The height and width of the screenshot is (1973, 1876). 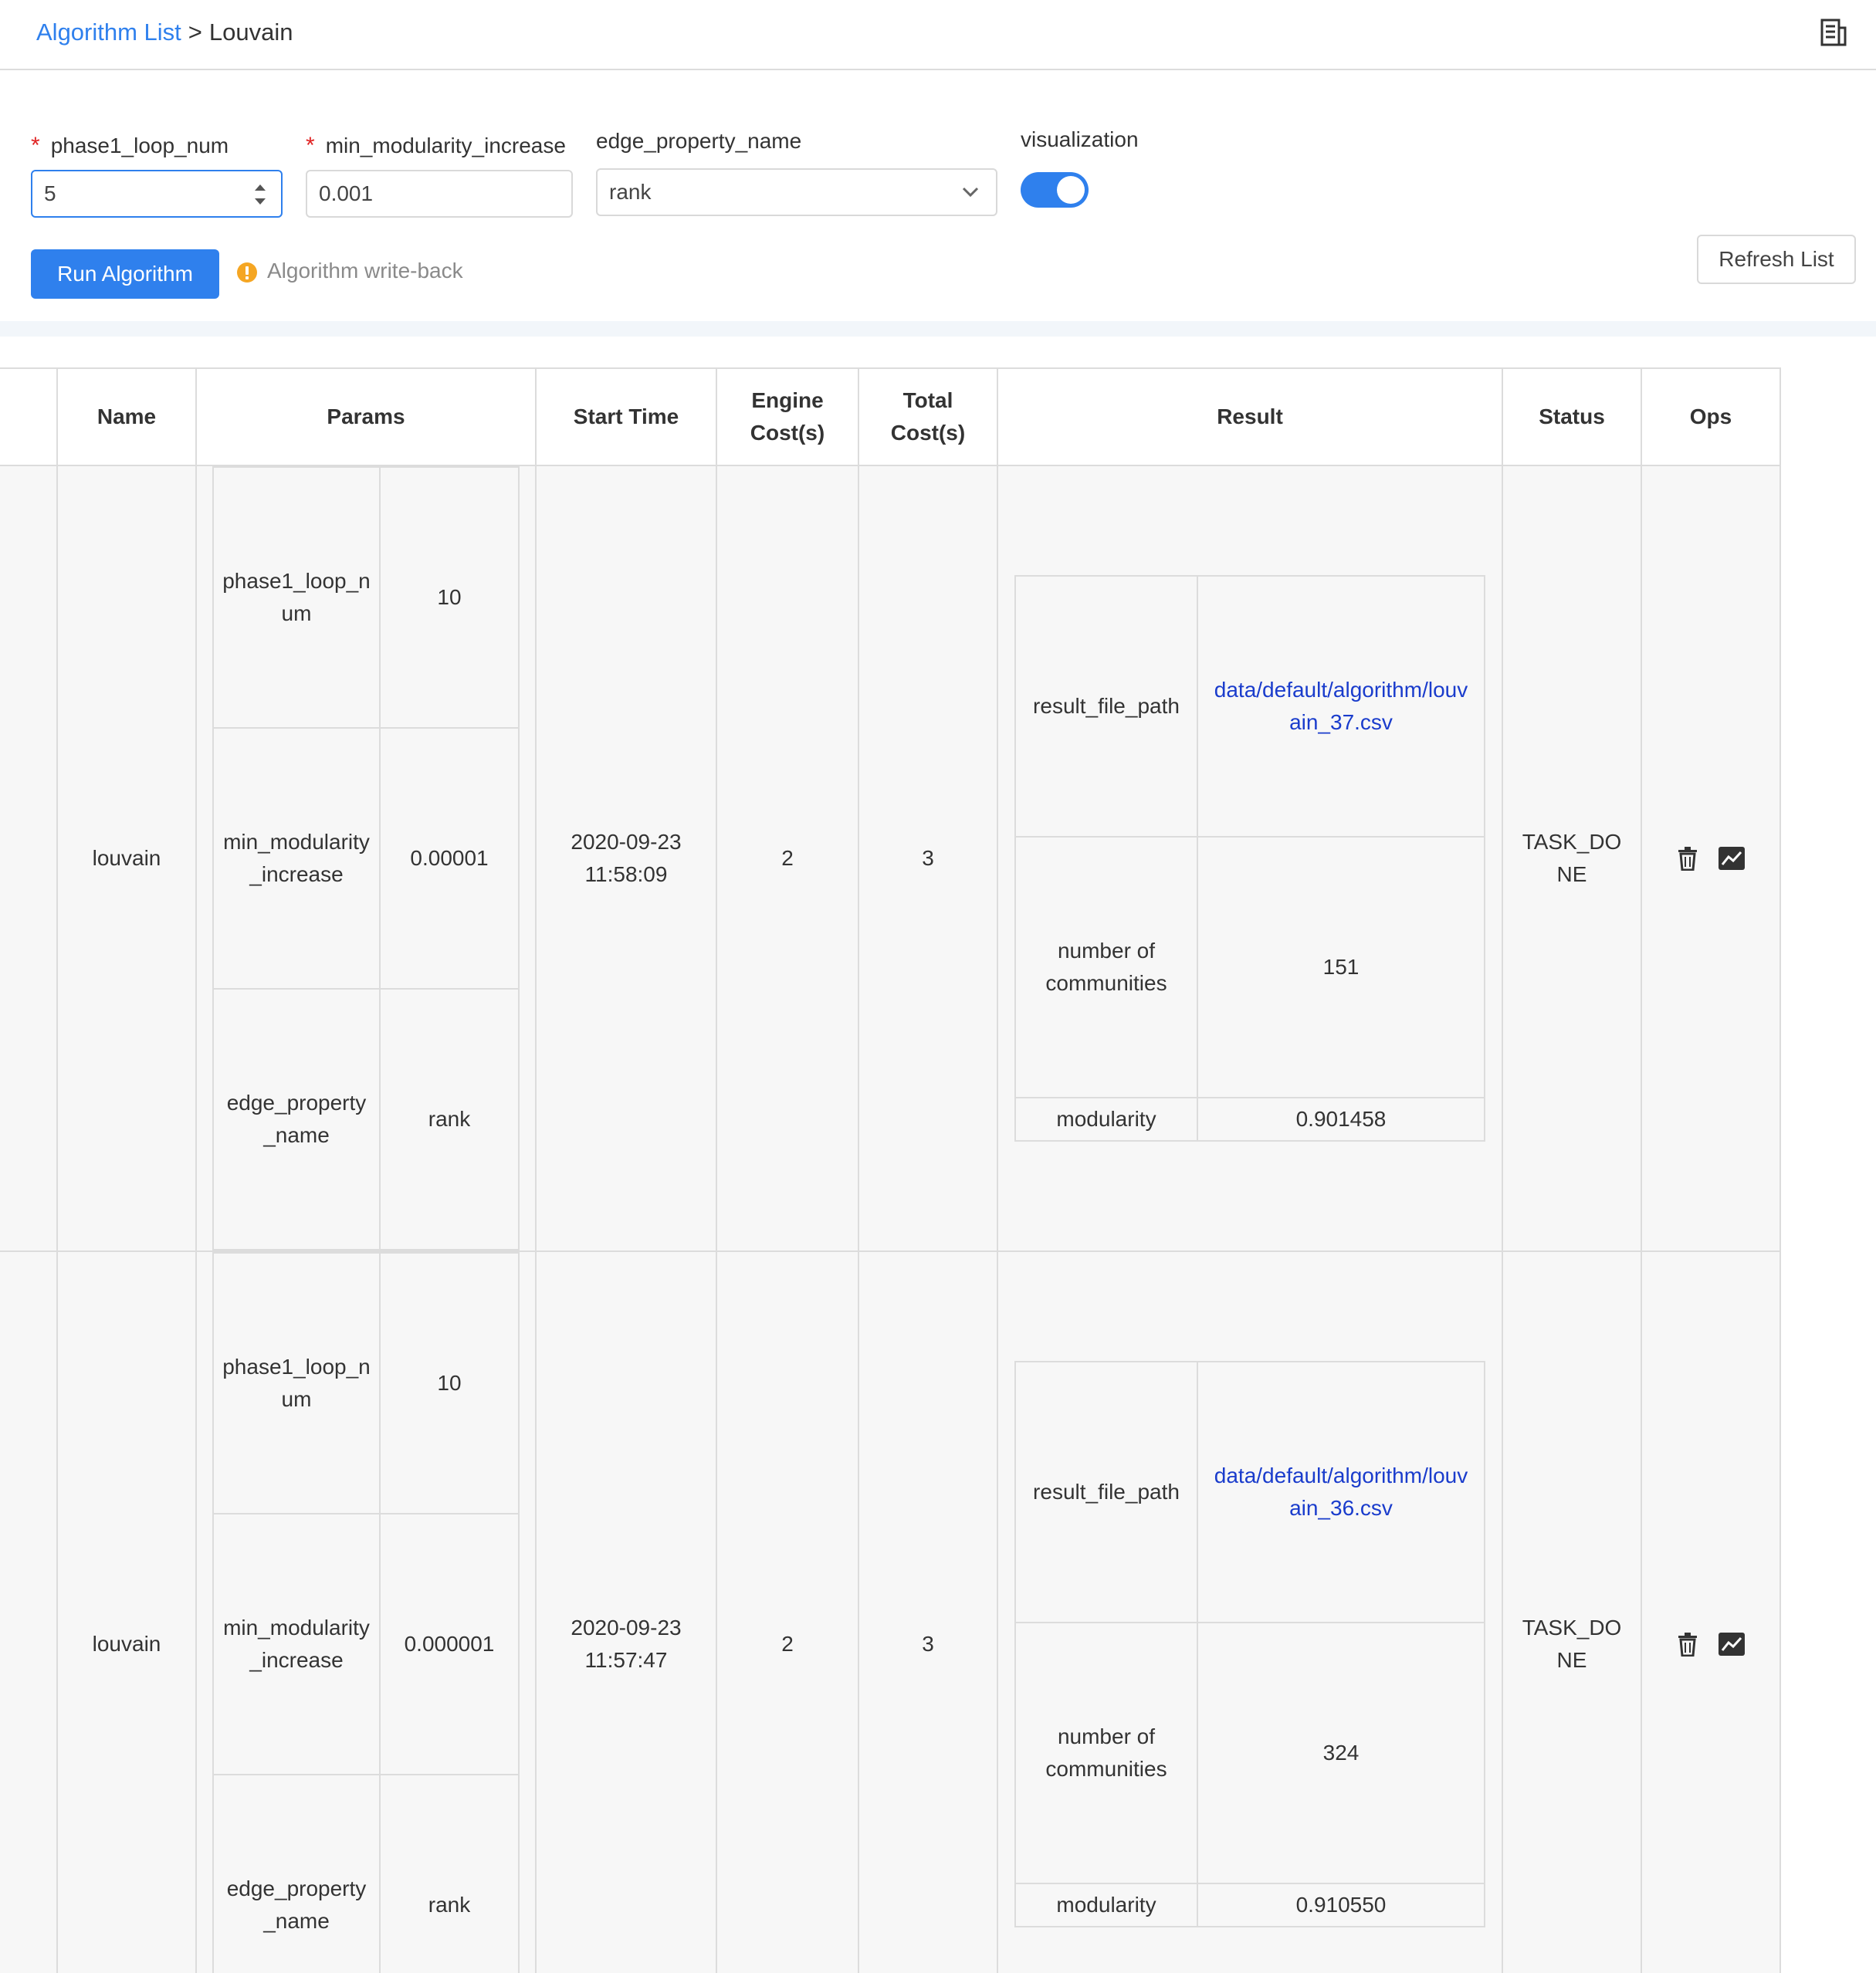 What do you see at coordinates (1341, 1119) in the screenshot?
I see `result-value: 0.901458` at bounding box center [1341, 1119].